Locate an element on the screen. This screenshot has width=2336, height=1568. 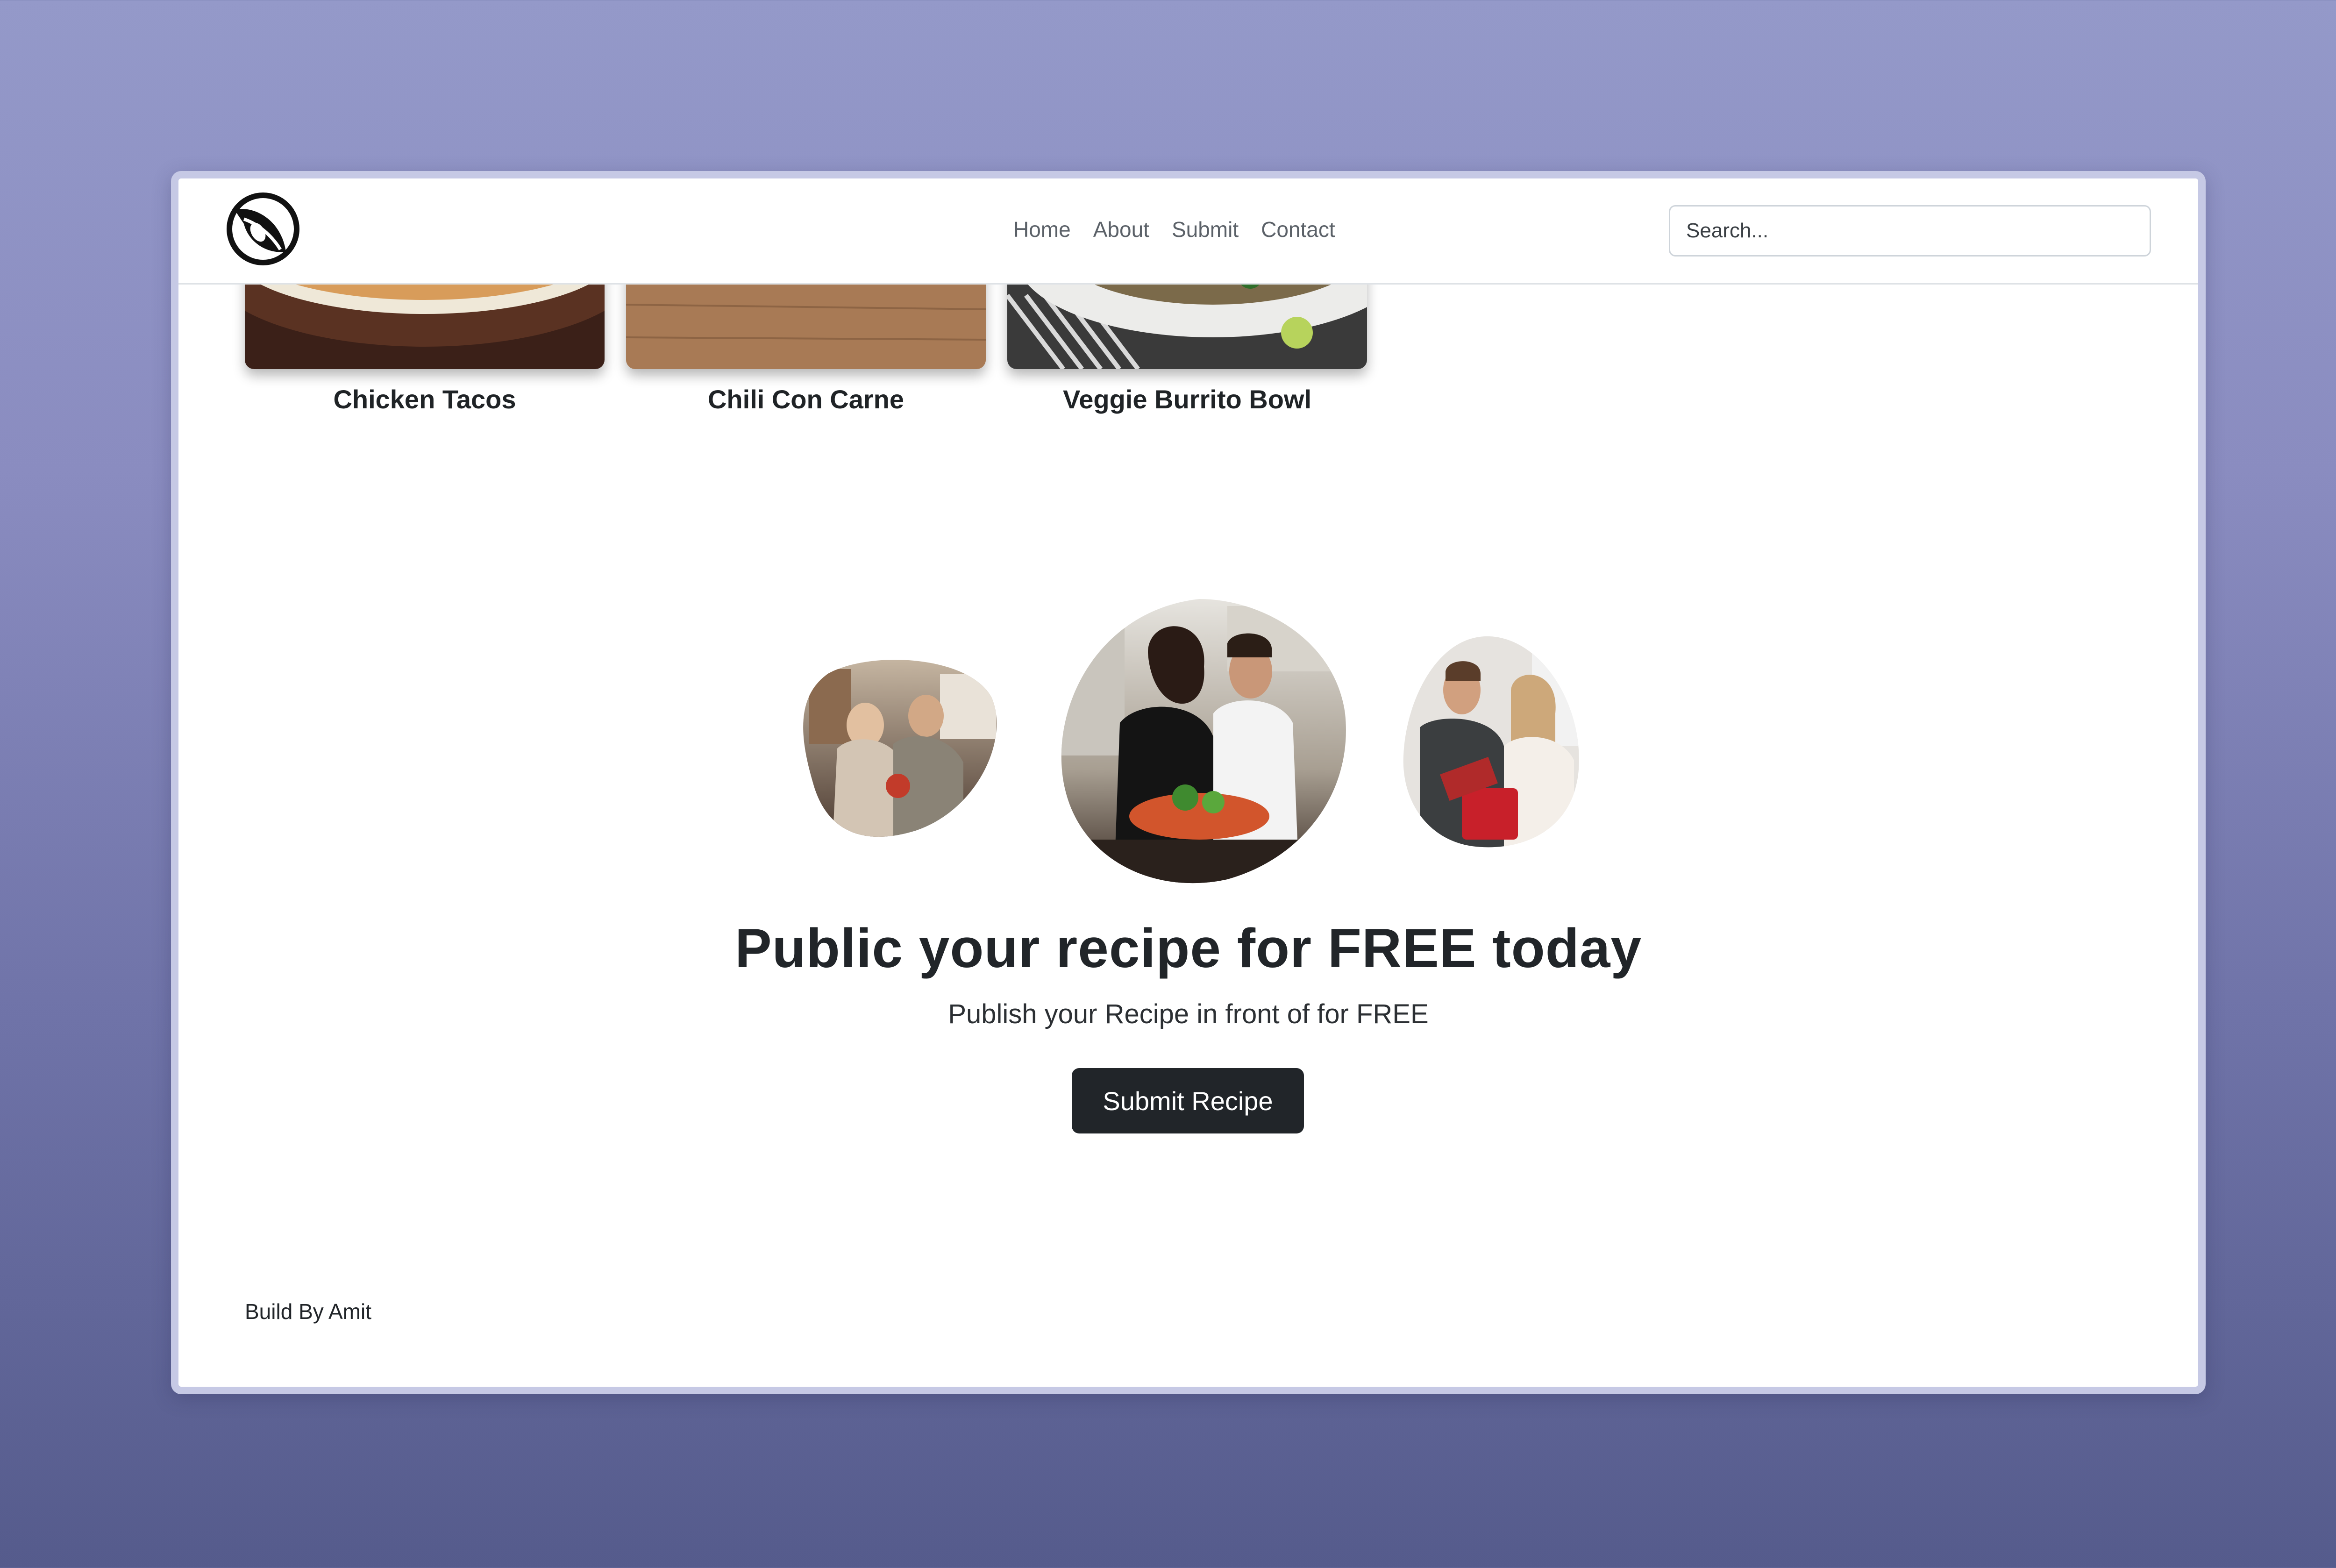
nav-contact-link: Contact is located at coordinates (1298, 230).